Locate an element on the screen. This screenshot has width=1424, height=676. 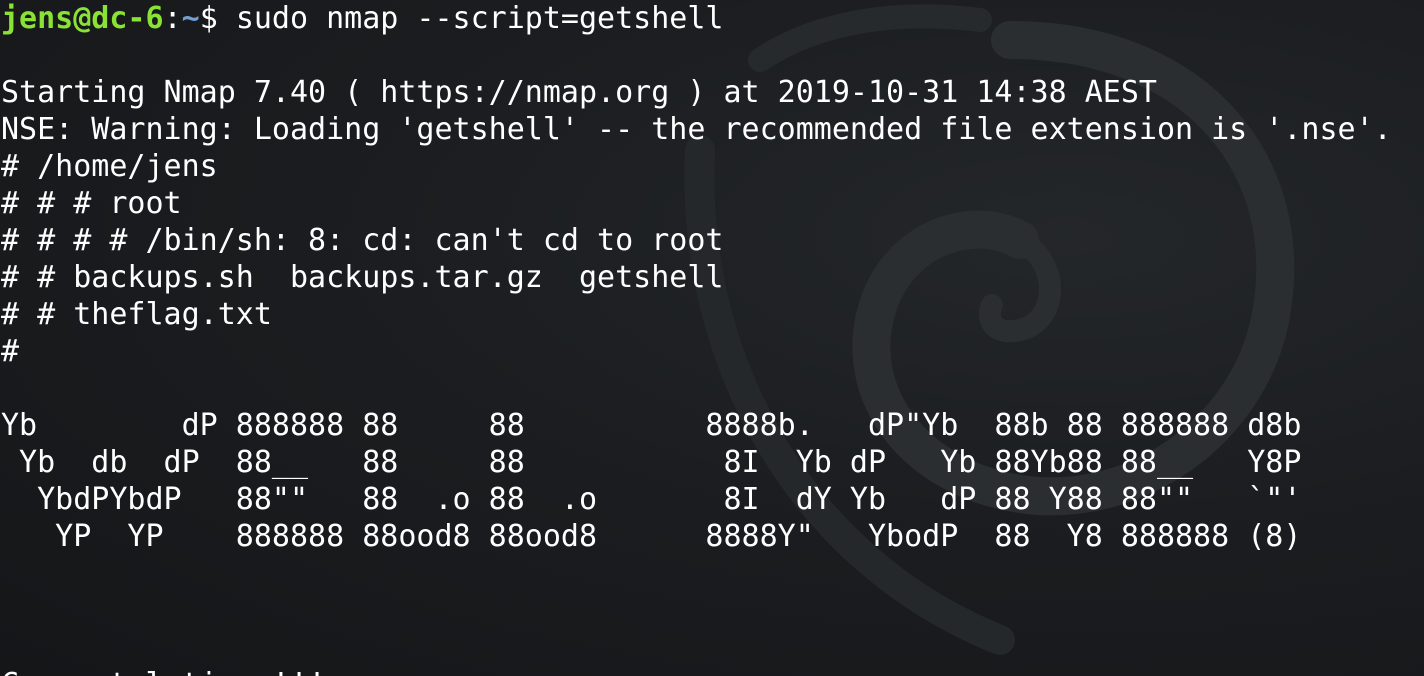
prompt-symbol: $ is located at coordinates (217, 18).